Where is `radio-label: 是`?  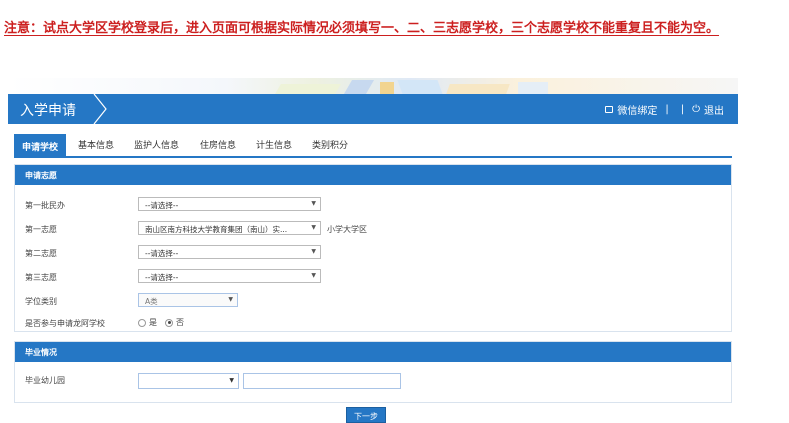
radio-label: 是 is located at coordinates (153, 322).